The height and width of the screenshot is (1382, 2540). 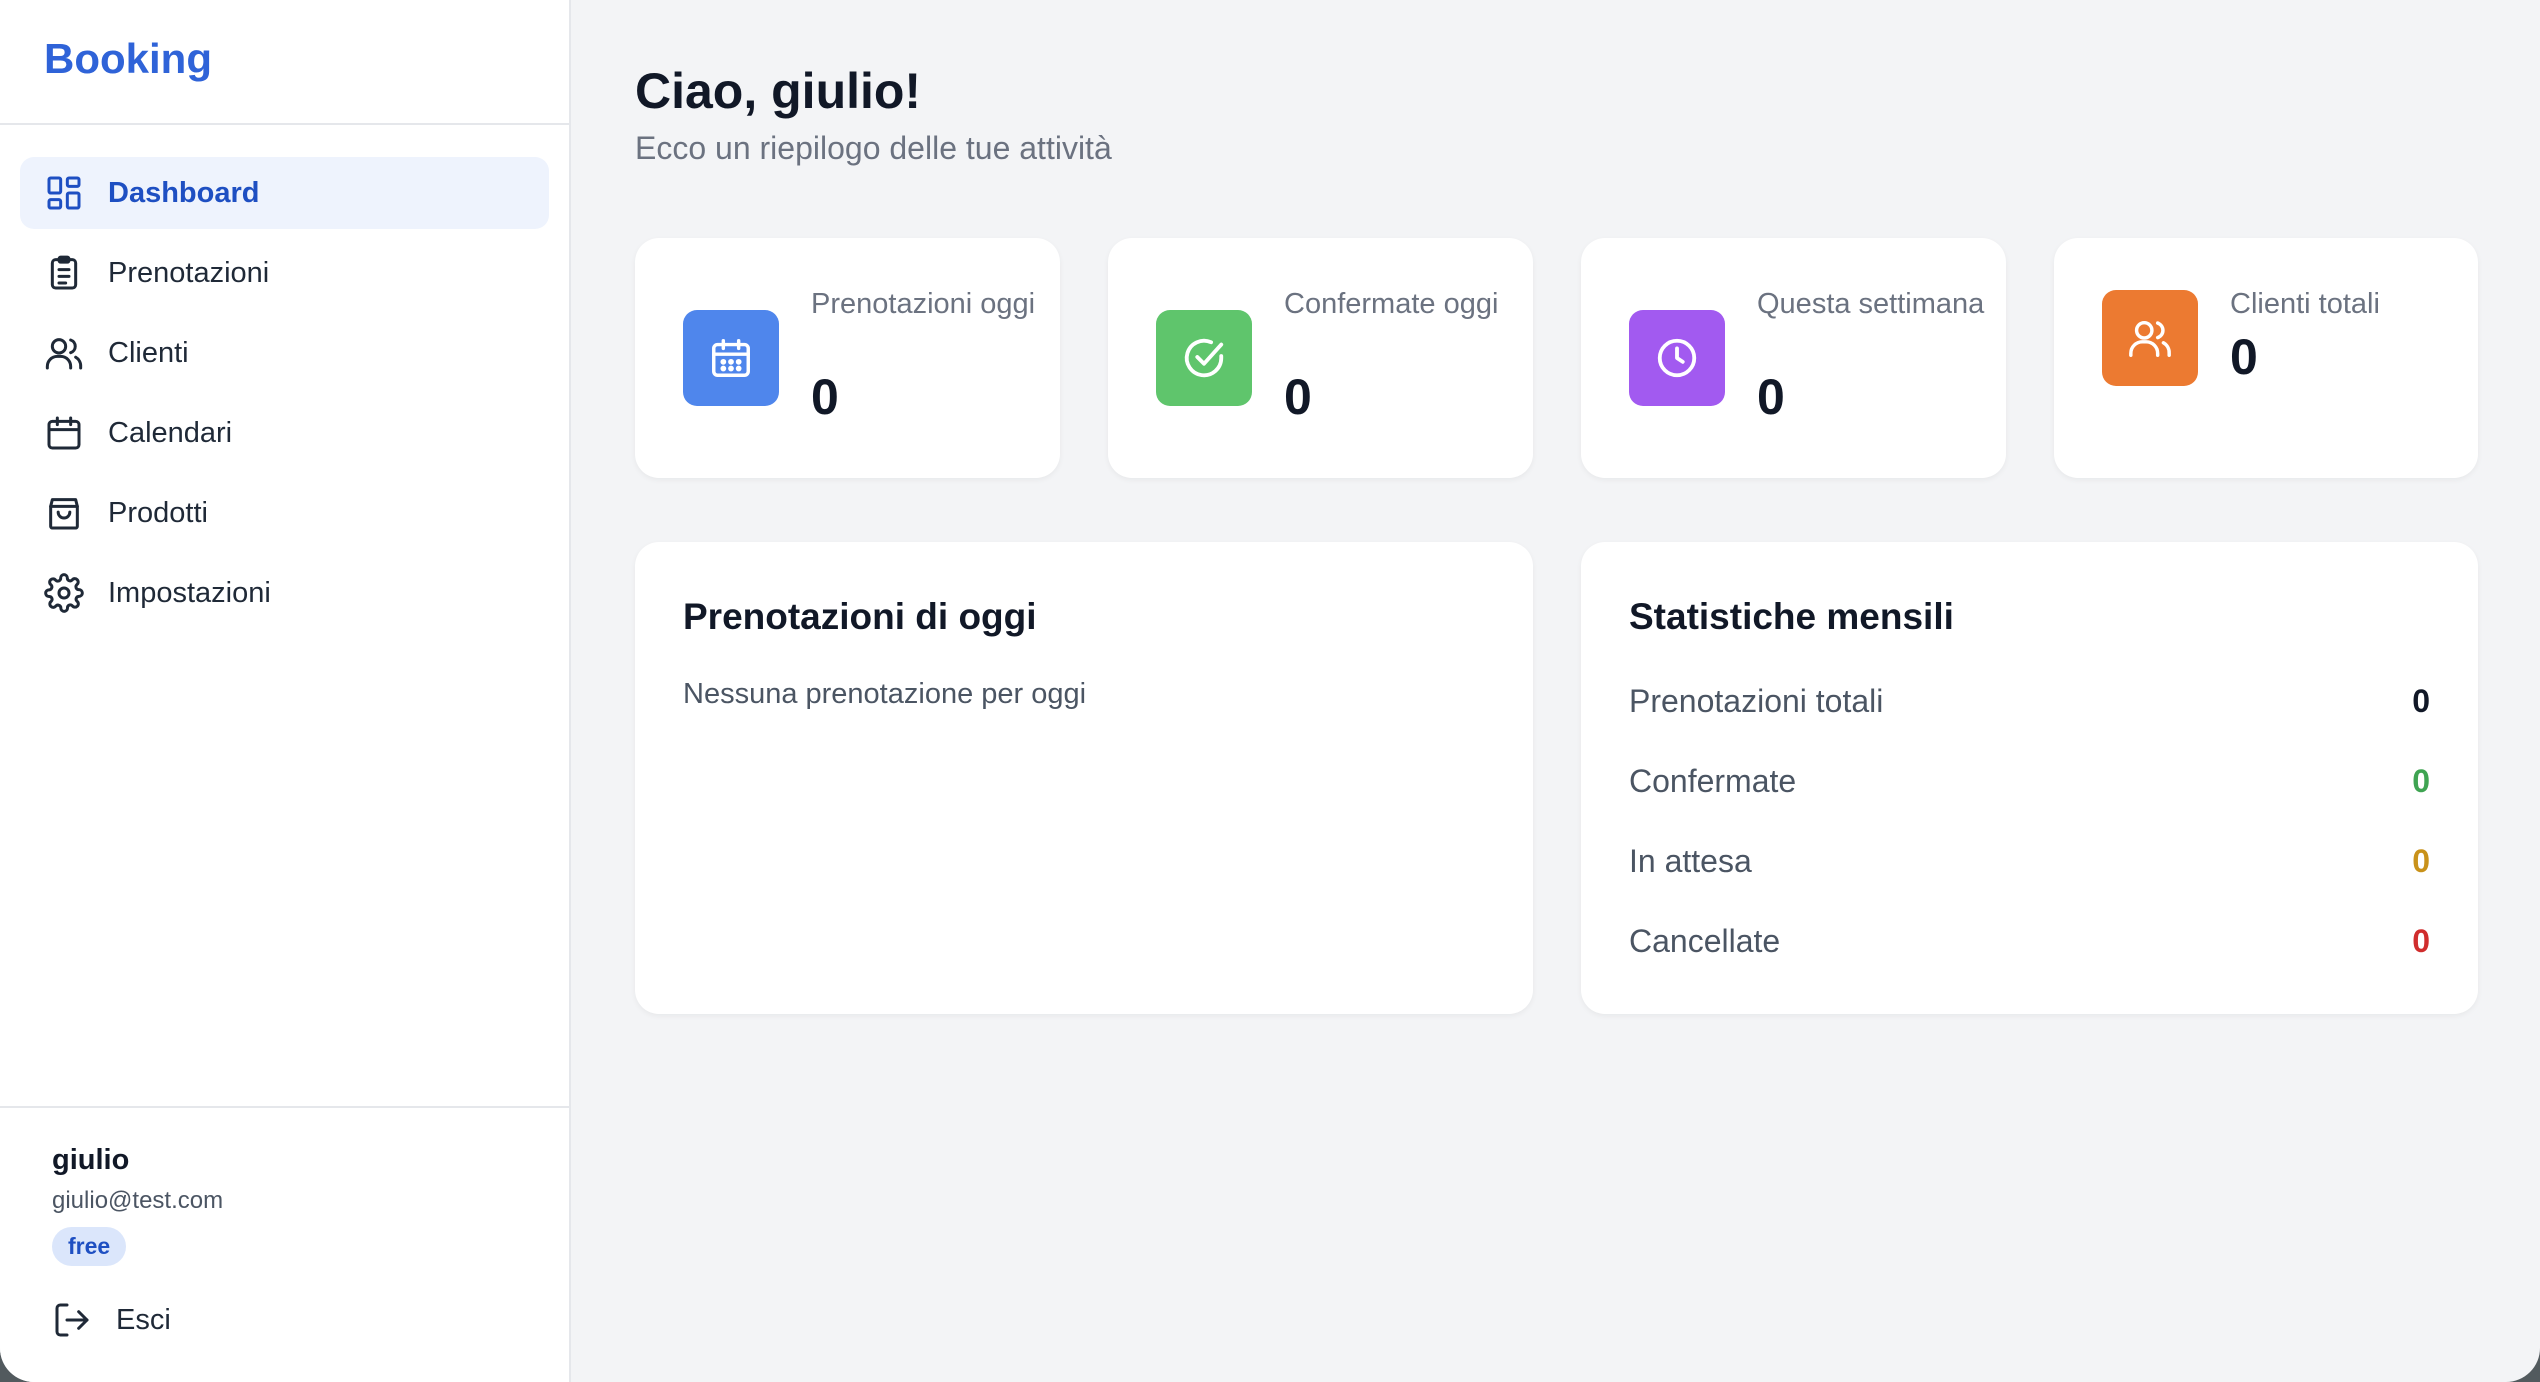 What do you see at coordinates (1391, 304) in the screenshot?
I see `stat-label: Confermate oggi` at bounding box center [1391, 304].